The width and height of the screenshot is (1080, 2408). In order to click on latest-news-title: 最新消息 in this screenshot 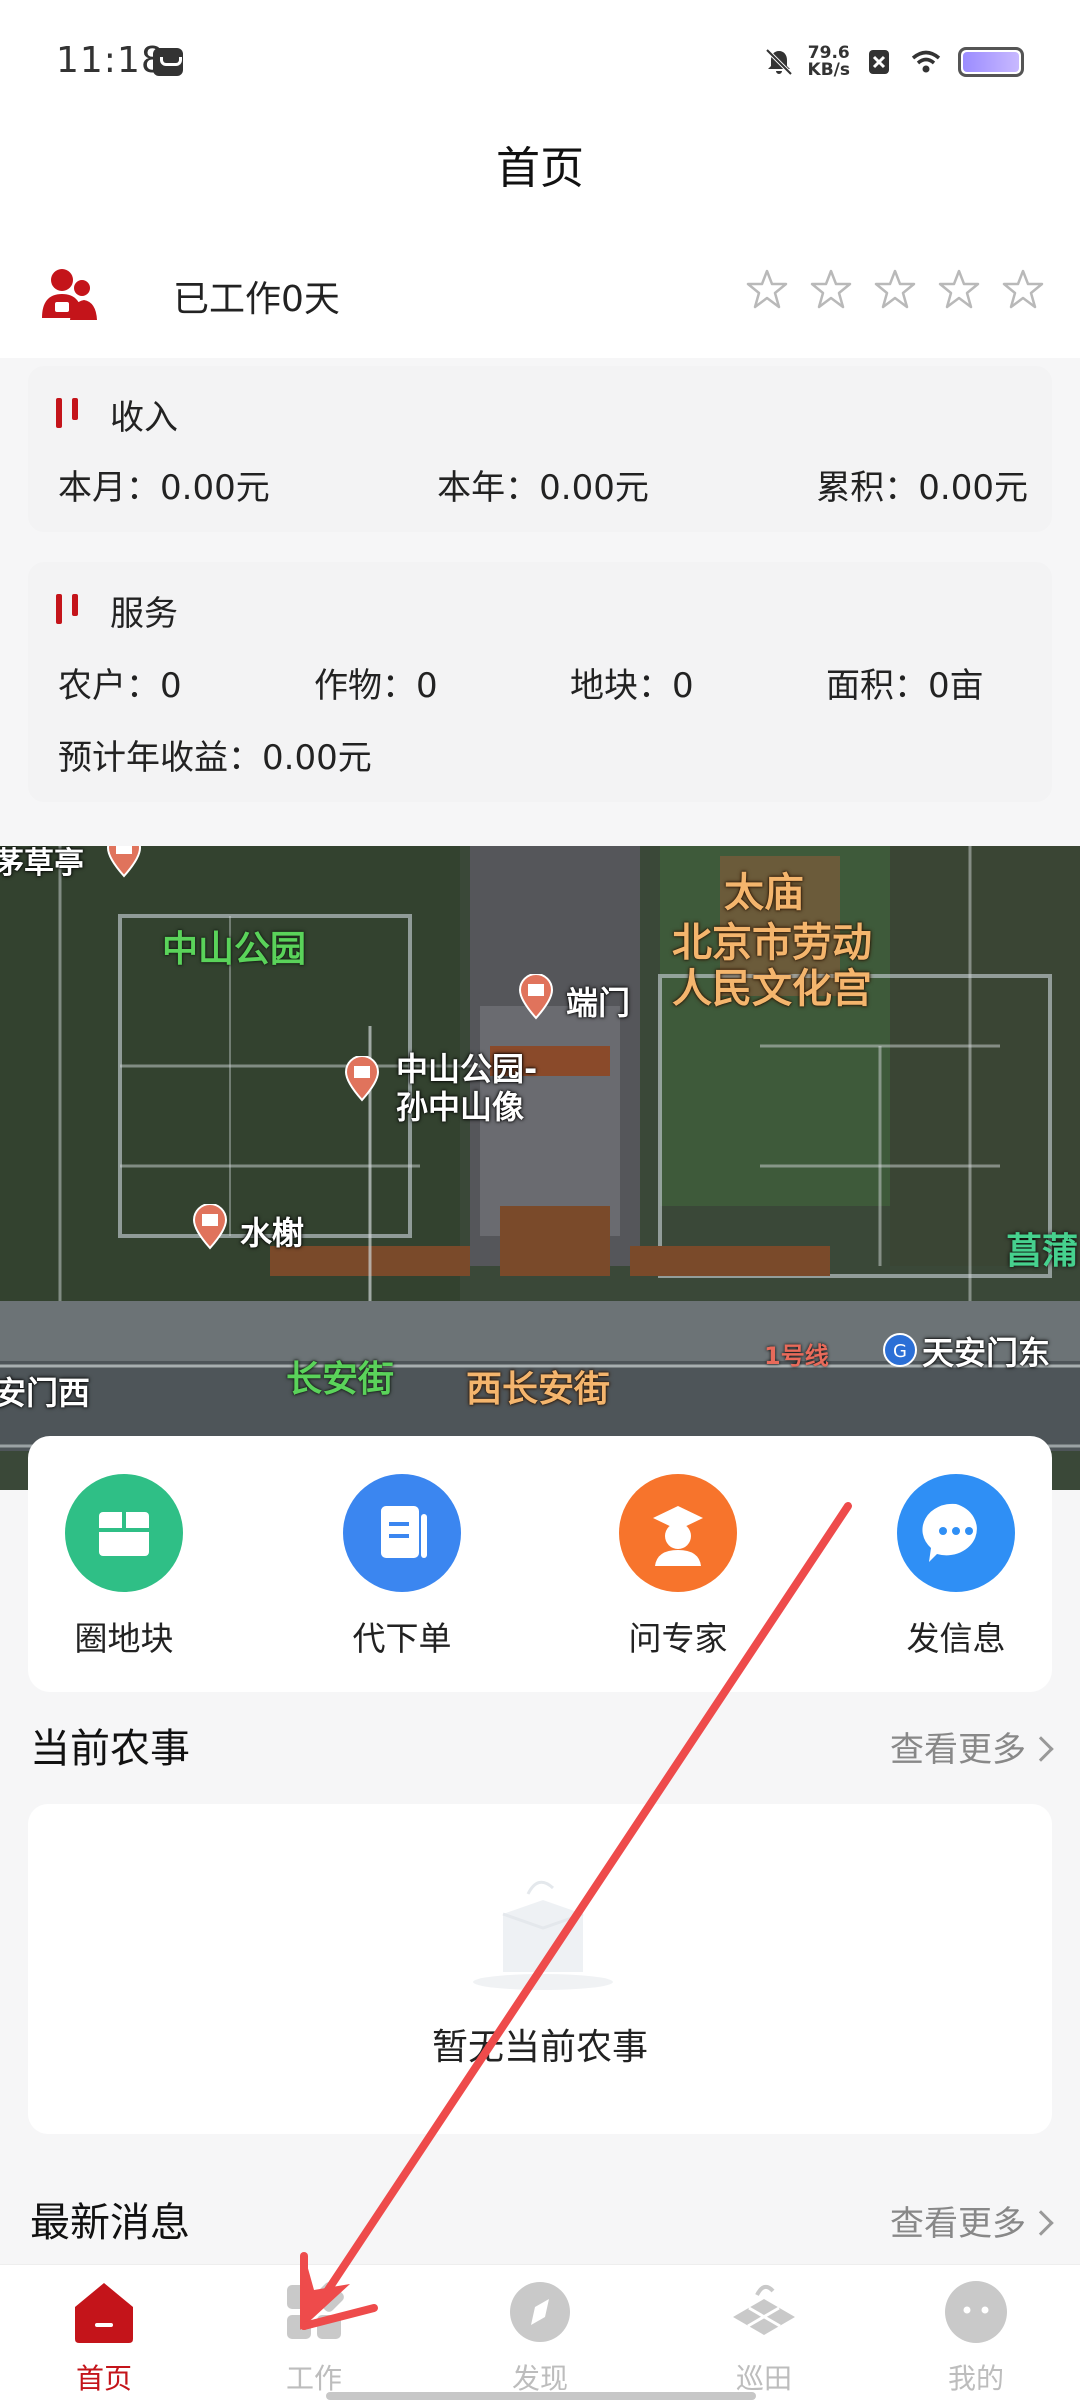, I will do `click(110, 2223)`.